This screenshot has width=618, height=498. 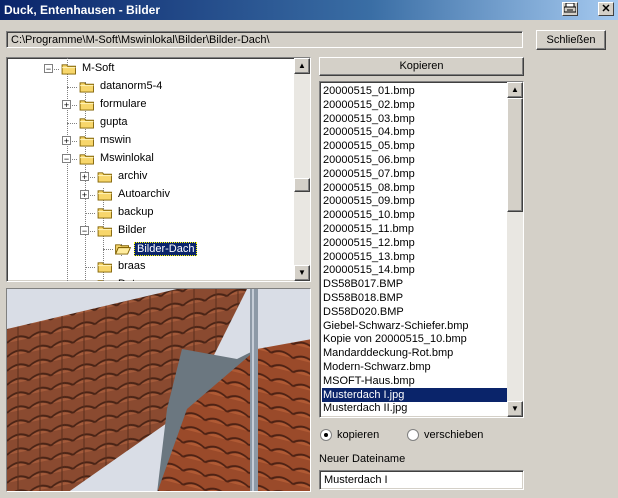 What do you see at coordinates (369, 257) in the screenshot?
I see `file-list-item: 20000515_13.bmp` at bounding box center [369, 257].